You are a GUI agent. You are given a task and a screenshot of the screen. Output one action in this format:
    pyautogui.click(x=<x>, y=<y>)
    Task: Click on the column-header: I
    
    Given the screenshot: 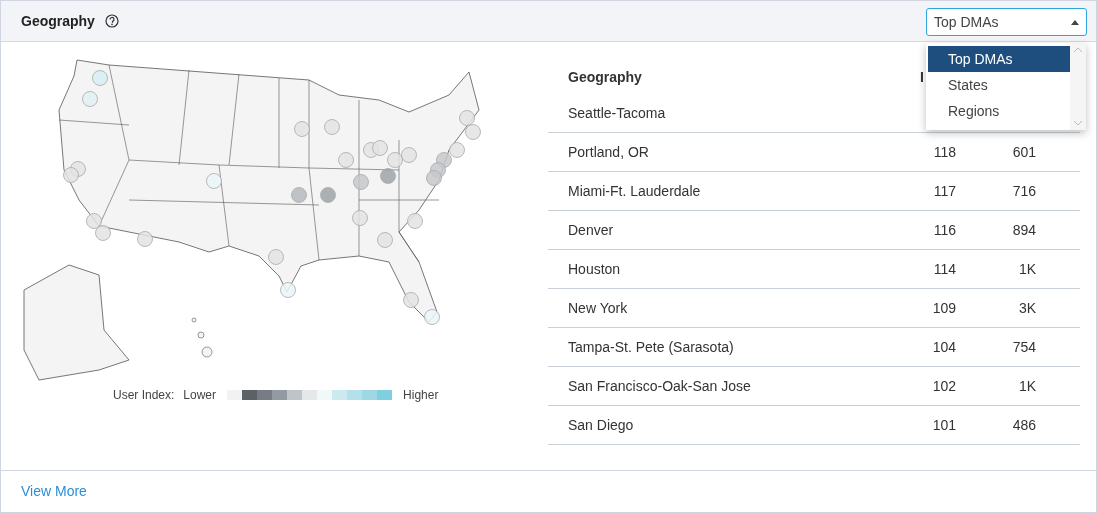 What is the action you would take?
    pyautogui.click(x=922, y=77)
    